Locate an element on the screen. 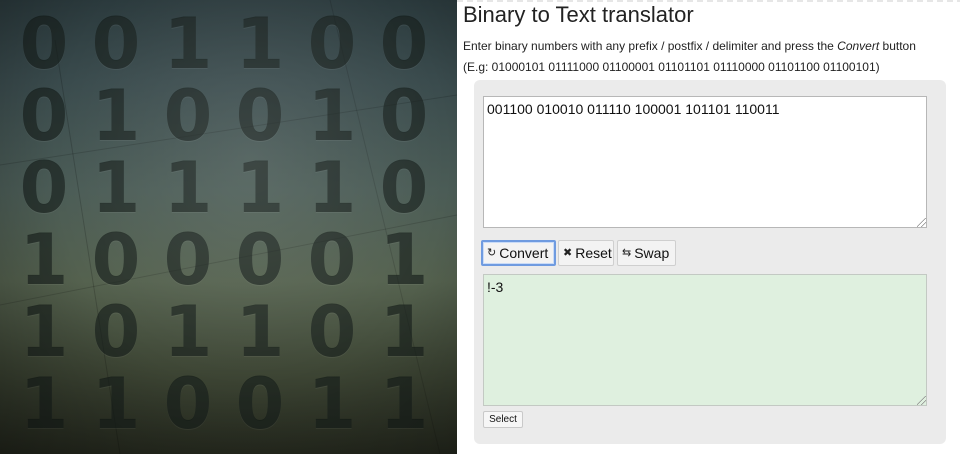 The width and height of the screenshot is (960, 454). swap-icon: ⇆ is located at coordinates (627, 252).